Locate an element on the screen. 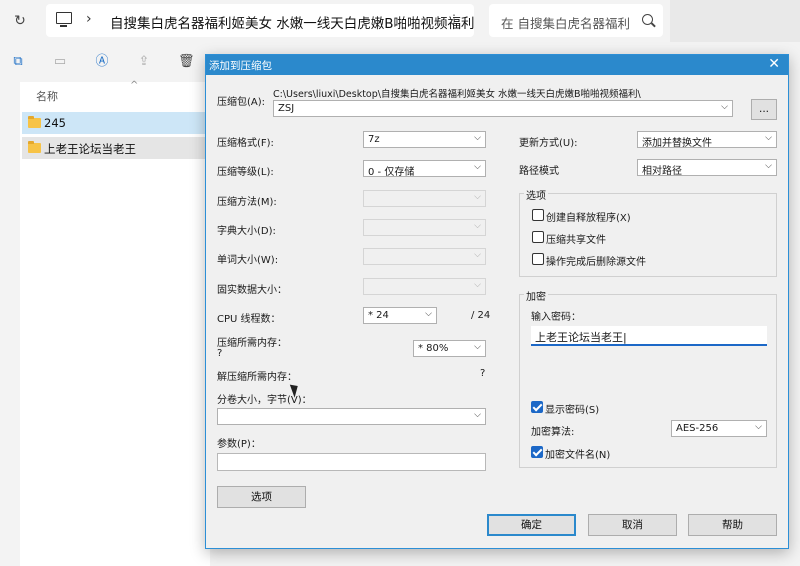 This screenshot has height=566, width=800. level-select: 0 - 仅存储 ⌵ is located at coordinates (424, 169).